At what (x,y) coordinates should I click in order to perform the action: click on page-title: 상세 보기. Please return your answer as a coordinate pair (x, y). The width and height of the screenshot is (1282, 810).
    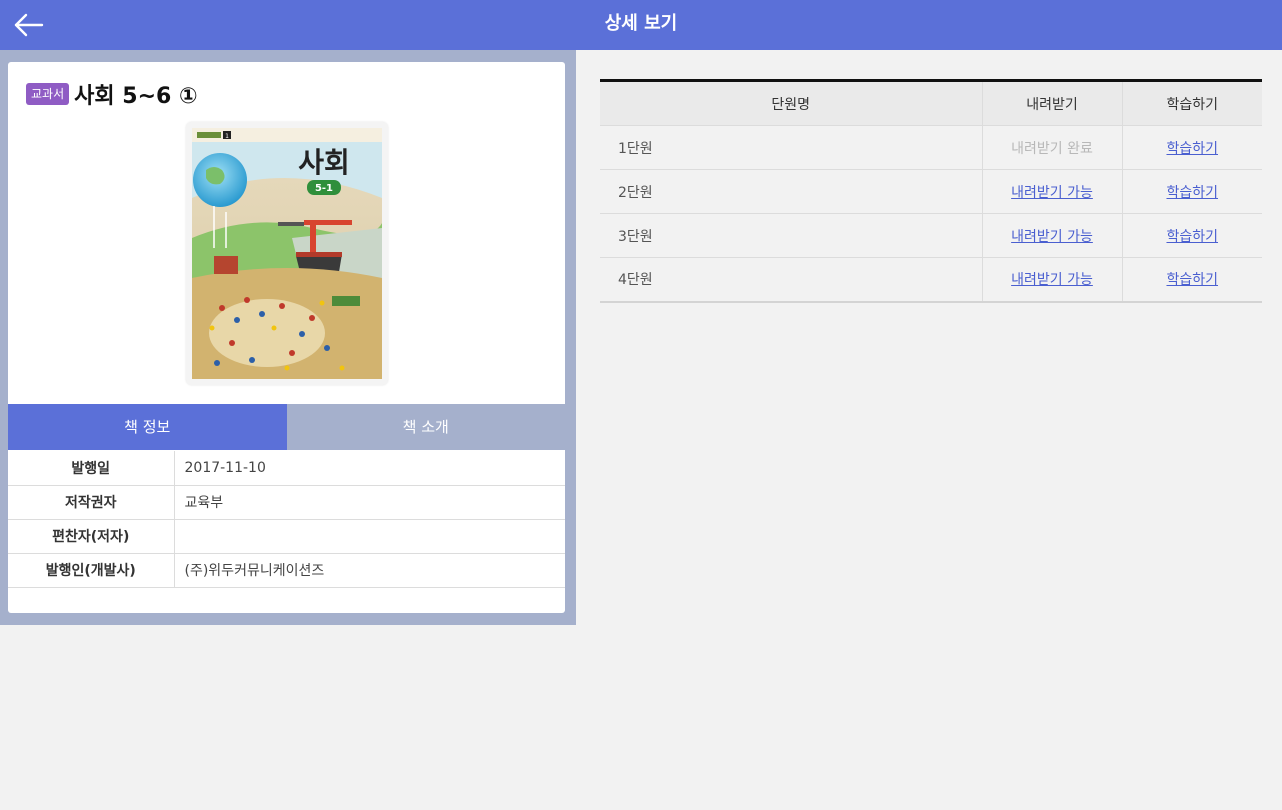
    Looking at the image, I should click on (641, 23).